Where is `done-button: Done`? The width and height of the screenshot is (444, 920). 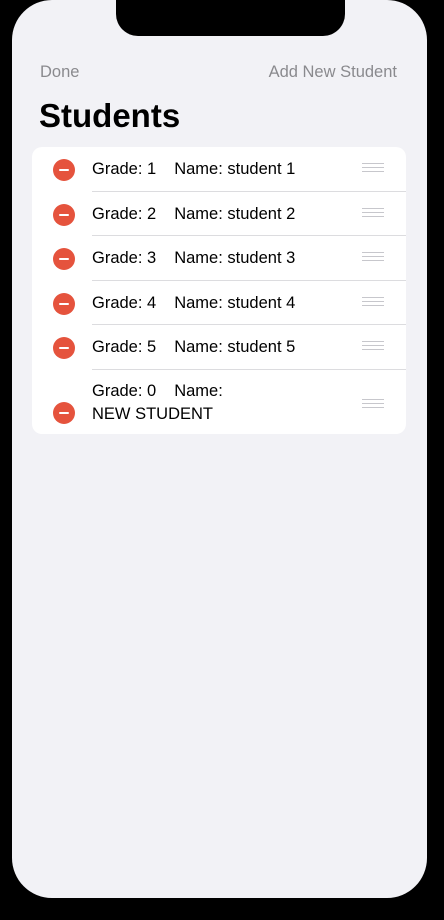
done-button: Done is located at coordinates (59, 72).